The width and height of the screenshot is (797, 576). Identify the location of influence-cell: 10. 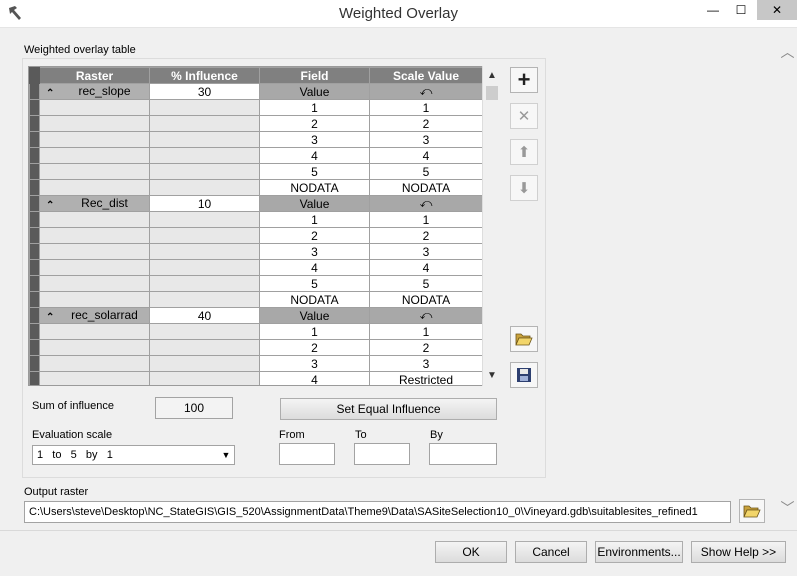
(204, 203).